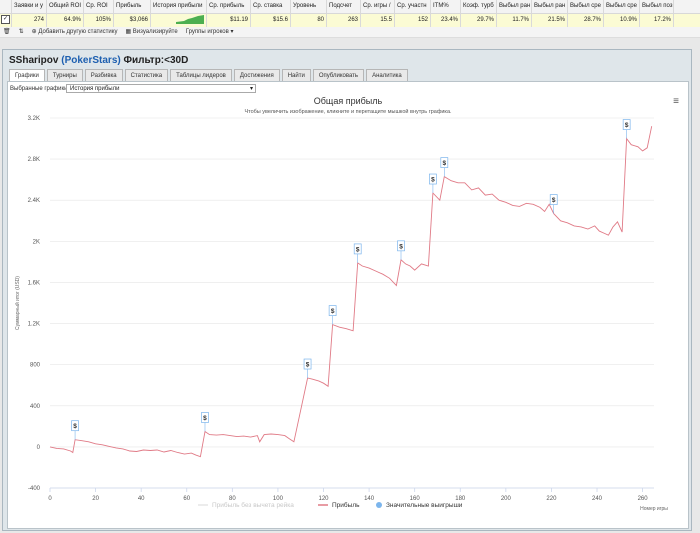 The image size is (700, 533). I want to click on chart-select: История прибыли ▾, so click(161, 88).